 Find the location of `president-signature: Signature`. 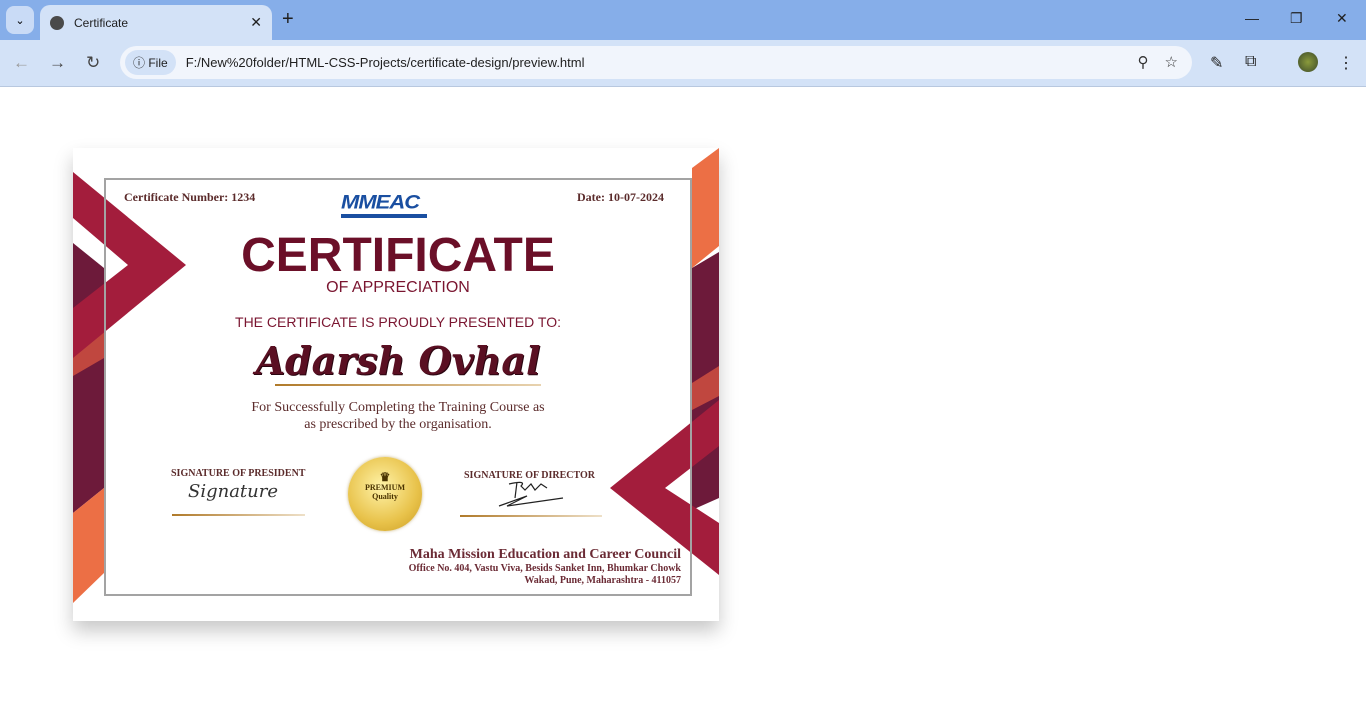

president-signature: Signature is located at coordinates (233, 491).